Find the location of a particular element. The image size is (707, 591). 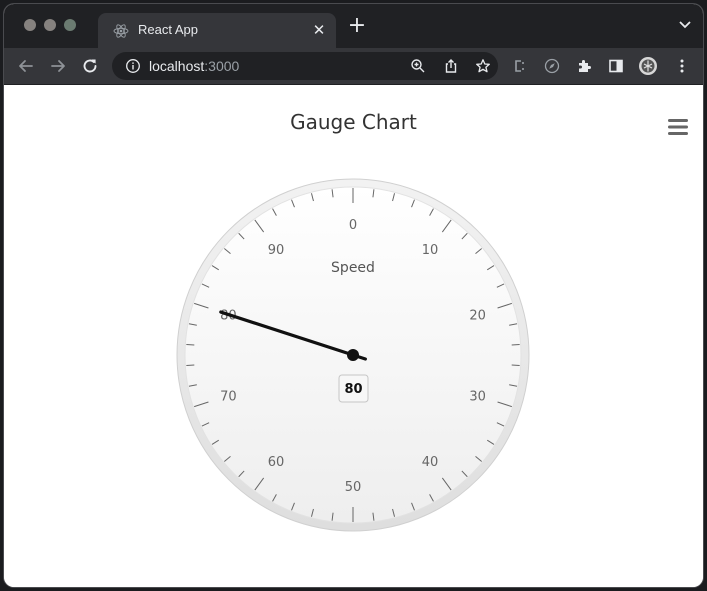

gauge-tick-label: 40 is located at coordinates (430, 462).